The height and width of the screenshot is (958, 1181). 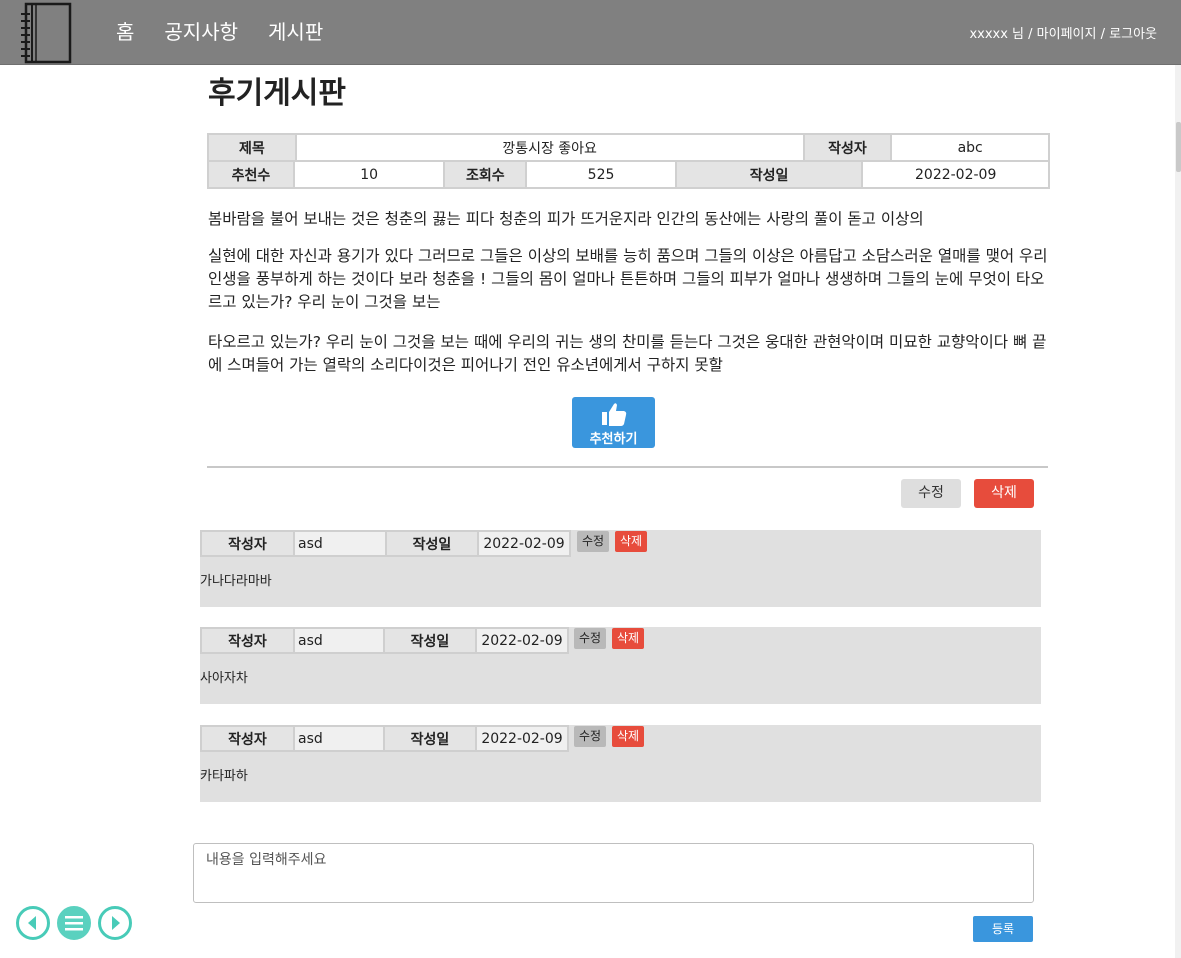 I want to click on author-label: 작성자, so click(x=847, y=147).